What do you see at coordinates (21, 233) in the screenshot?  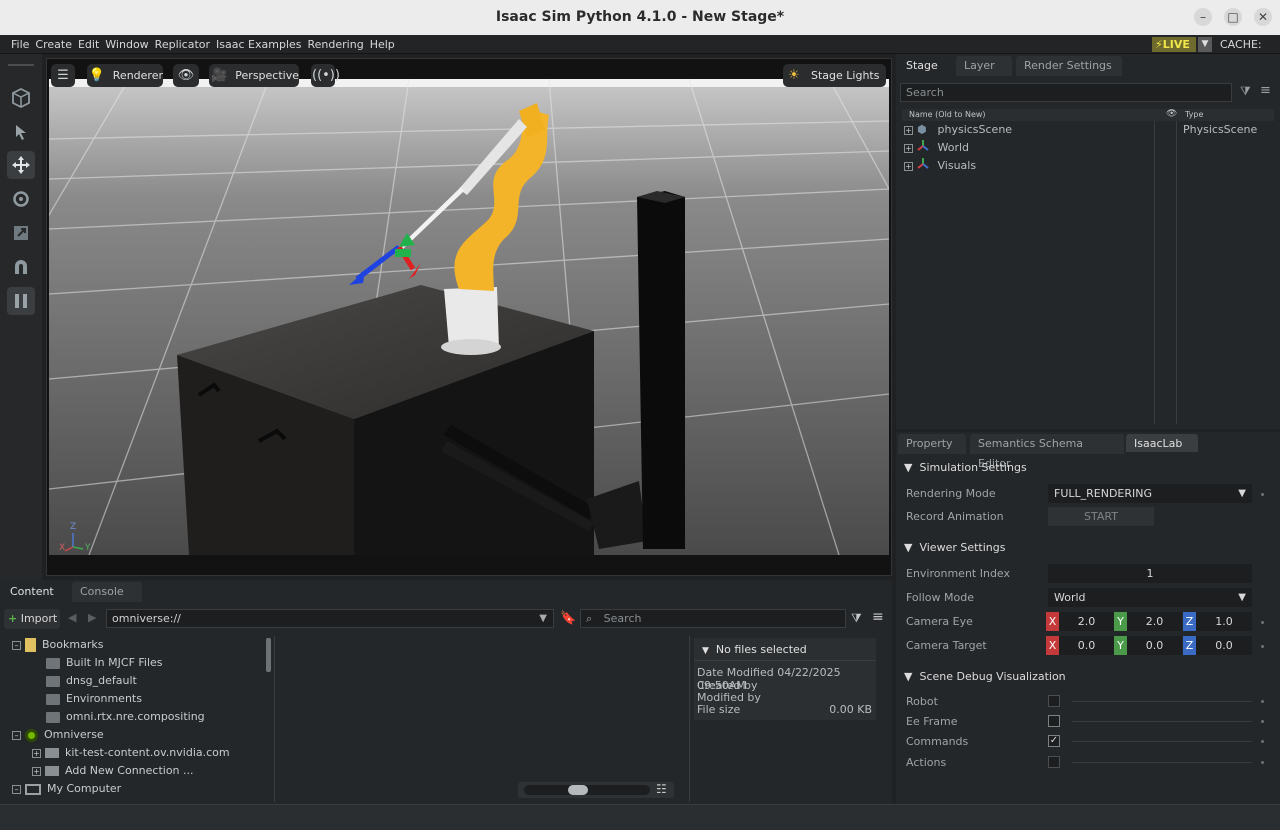 I see `scale-icon` at bounding box center [21, 233].